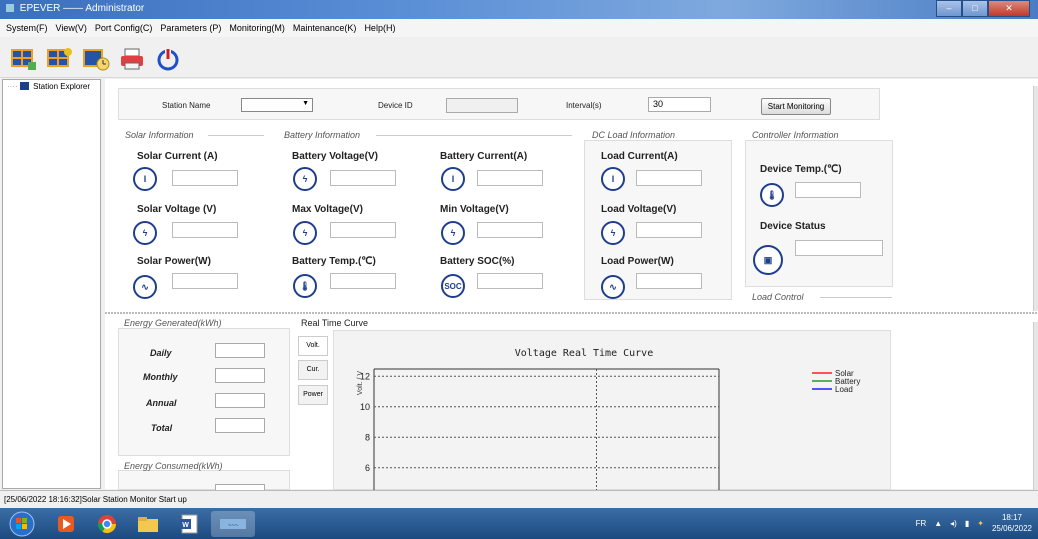  I want to click on chart-y-tick-label: 8, so click(367, 437).